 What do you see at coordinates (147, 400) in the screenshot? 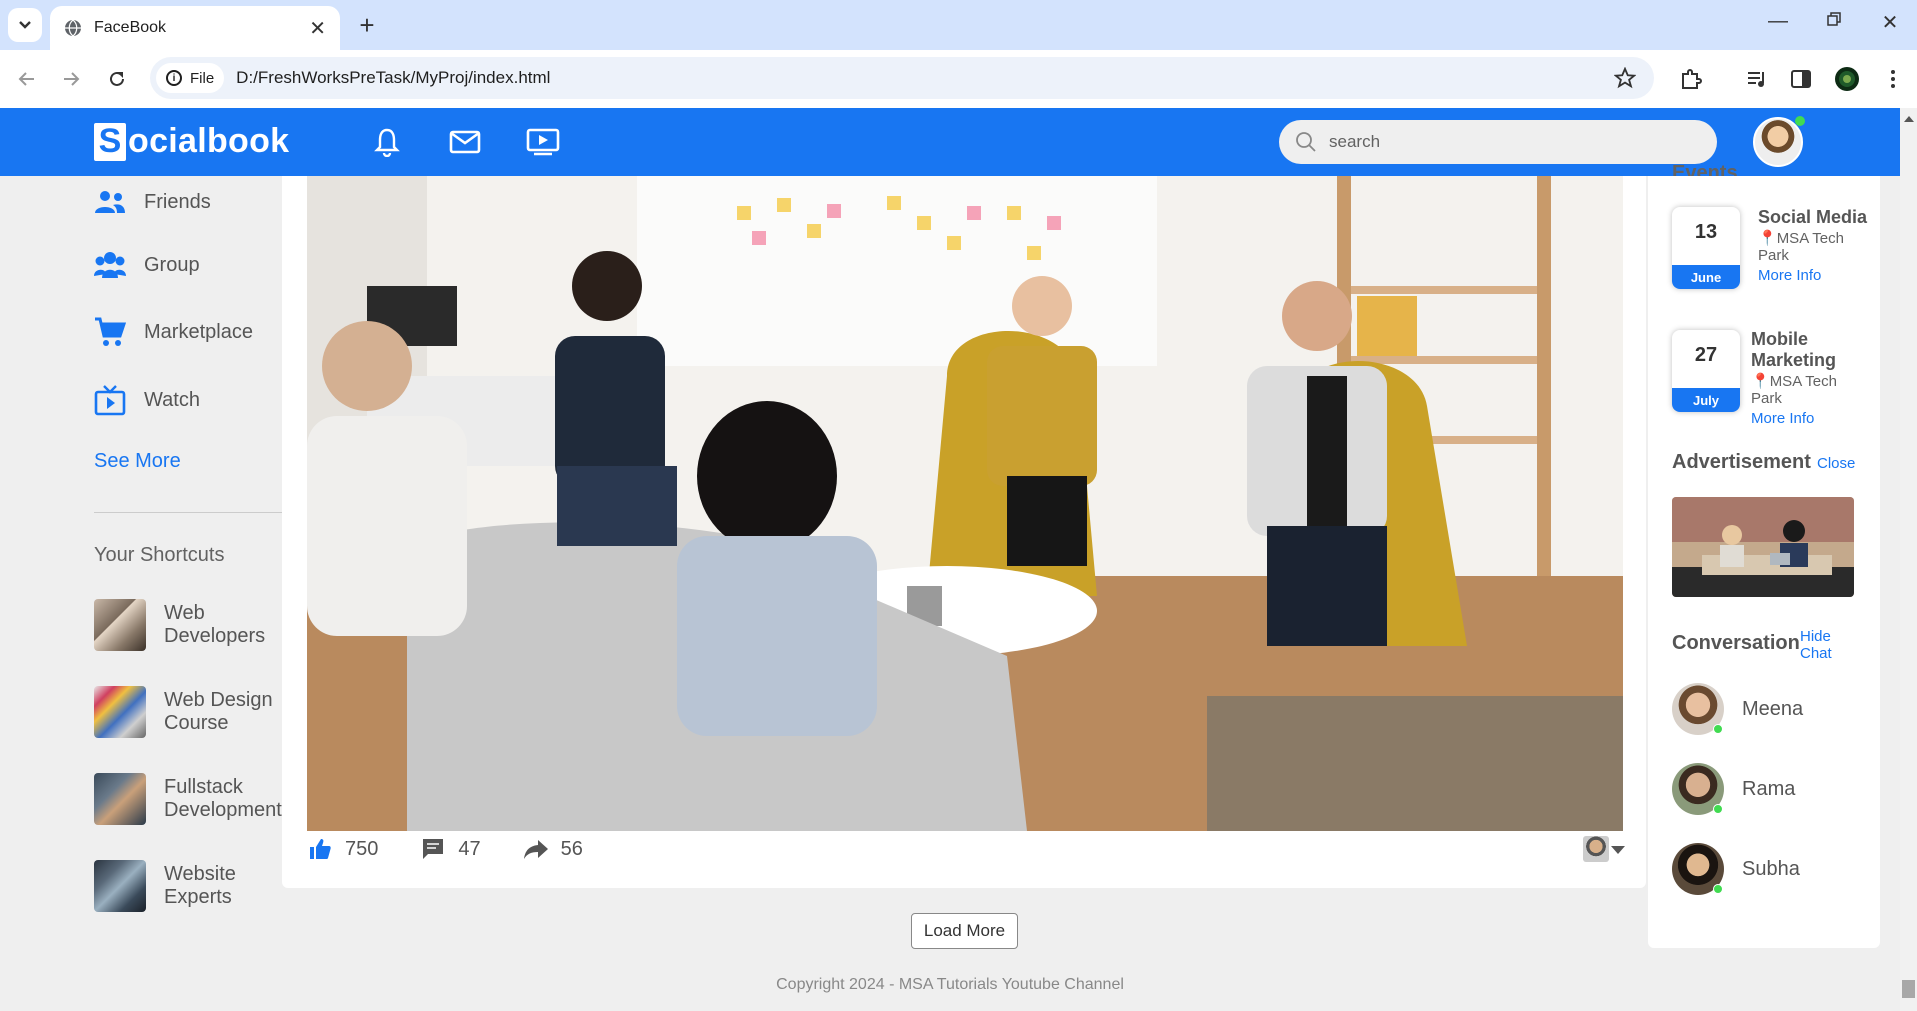
I see `sidebar-item-watch: Watch` at bounding box center [147, 400].